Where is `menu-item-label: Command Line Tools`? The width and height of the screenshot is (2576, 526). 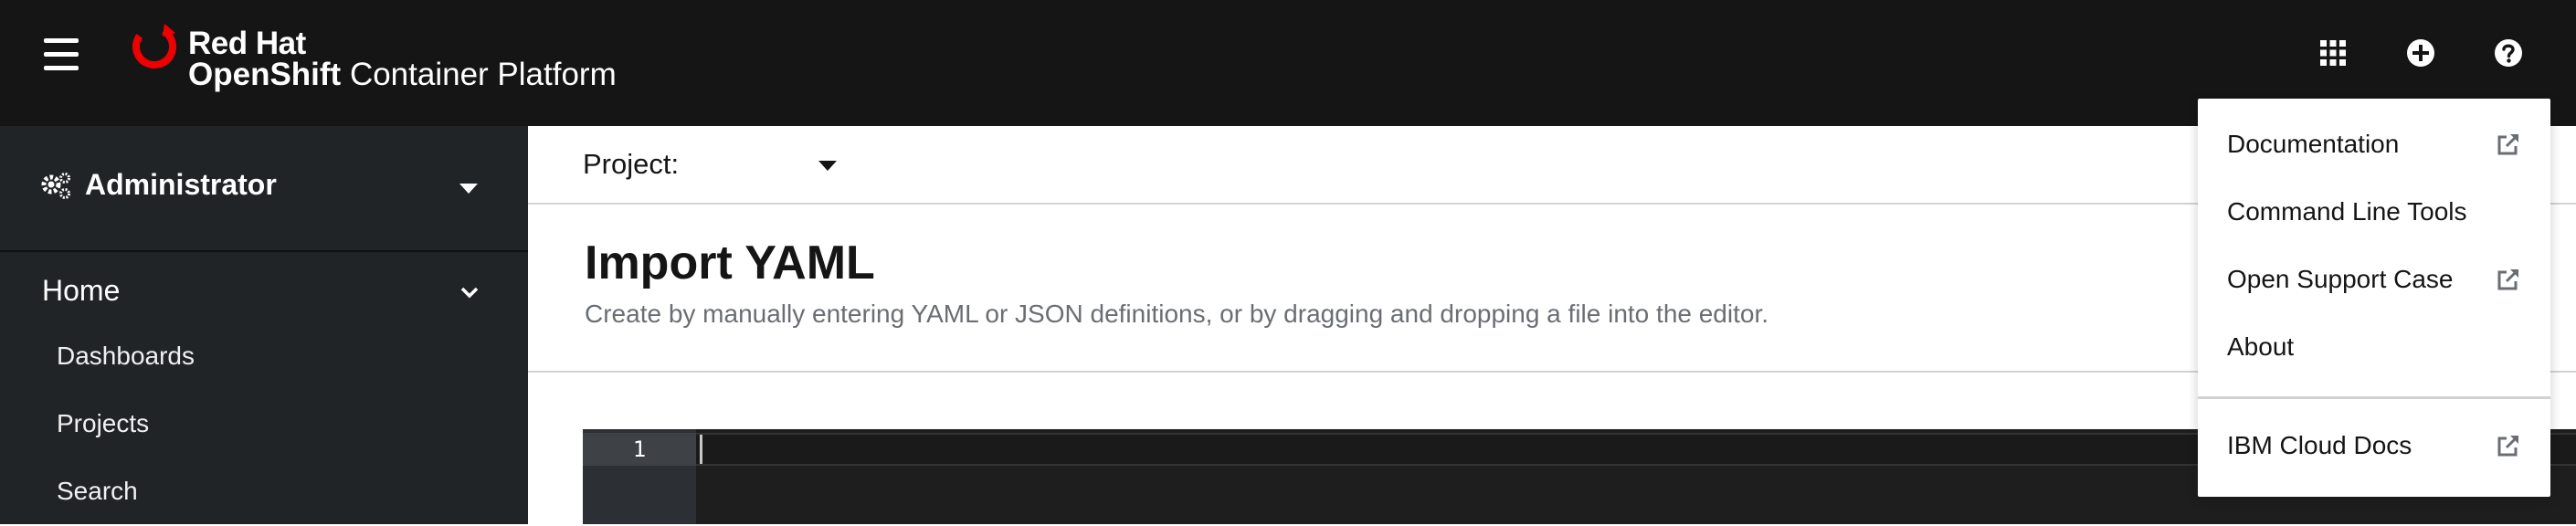 menu-item-label: Command Line Tools is located at coordinates (2347, 211).